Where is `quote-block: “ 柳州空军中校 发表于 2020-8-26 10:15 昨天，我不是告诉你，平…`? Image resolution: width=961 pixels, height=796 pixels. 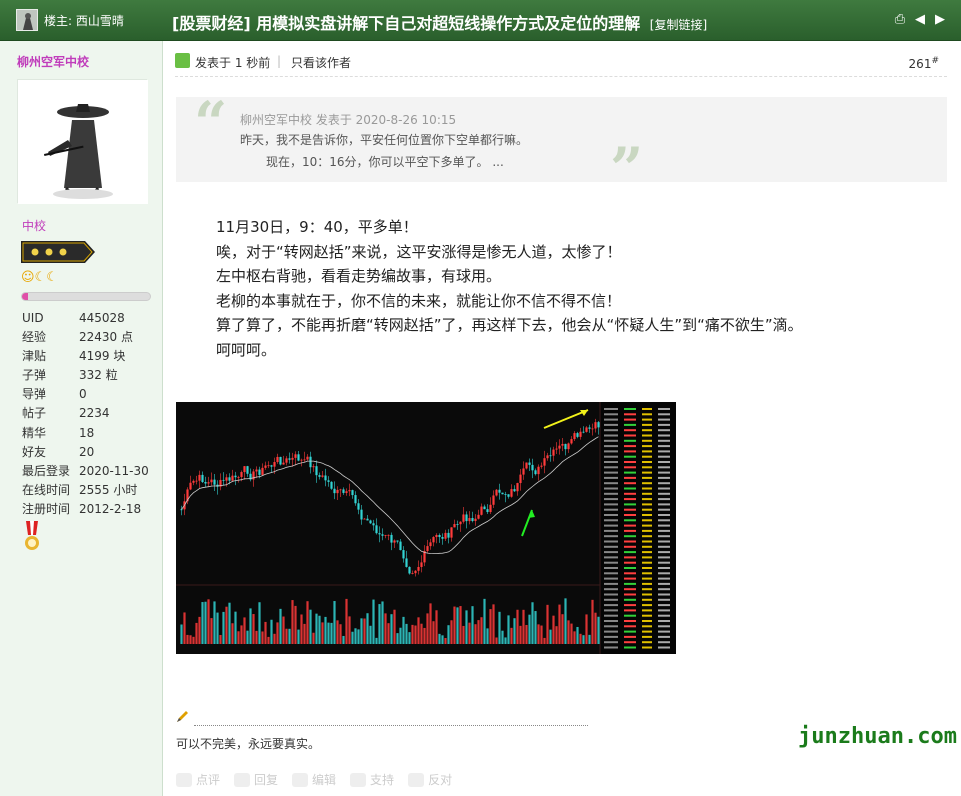
quote-block: “ 柳州空军中校 发表于 2020-8-26 10:15 昨天，我不是告诉你，平… is located at coordinates (561, 146).